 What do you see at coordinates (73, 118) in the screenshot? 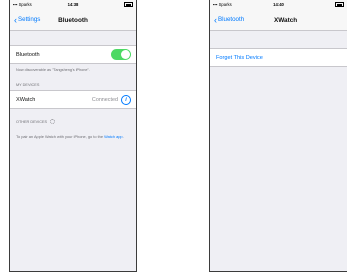
I see `other-devices-header: OTHER DEVICES` at bounding box center [73, 118].